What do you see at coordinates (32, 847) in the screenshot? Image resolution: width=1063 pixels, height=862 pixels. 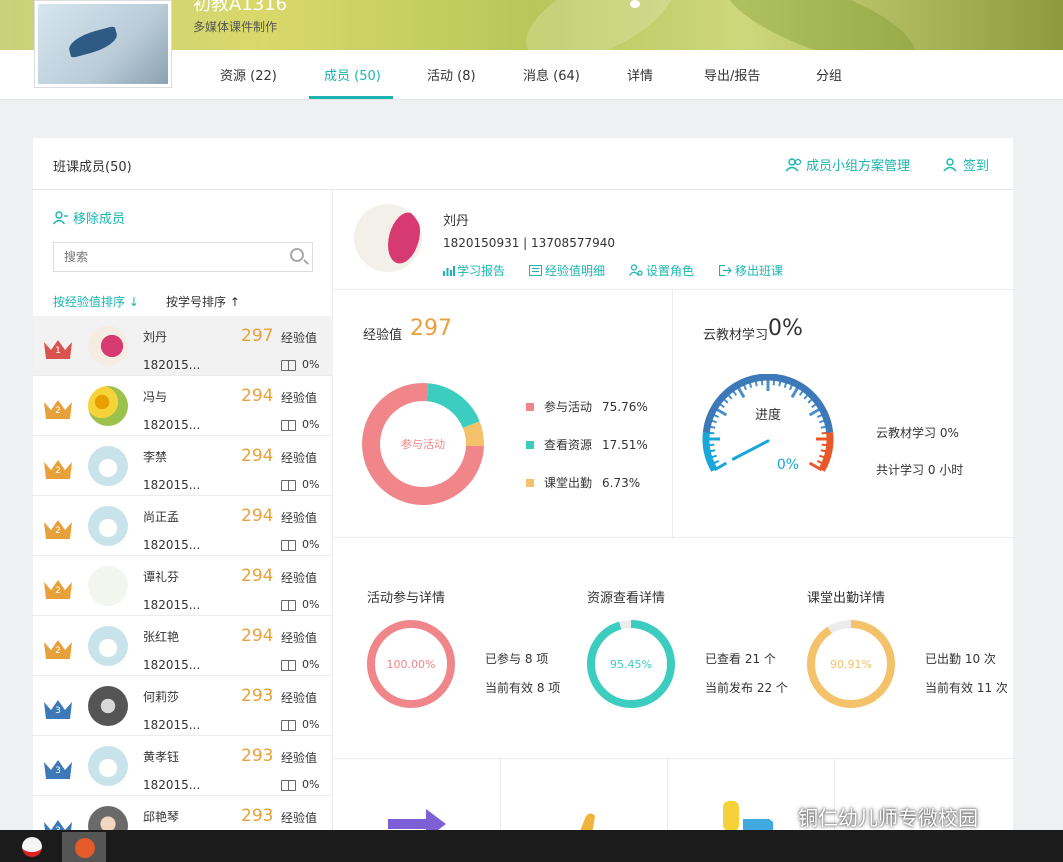 I see `qq-icon` at bounding box center [32, 847].